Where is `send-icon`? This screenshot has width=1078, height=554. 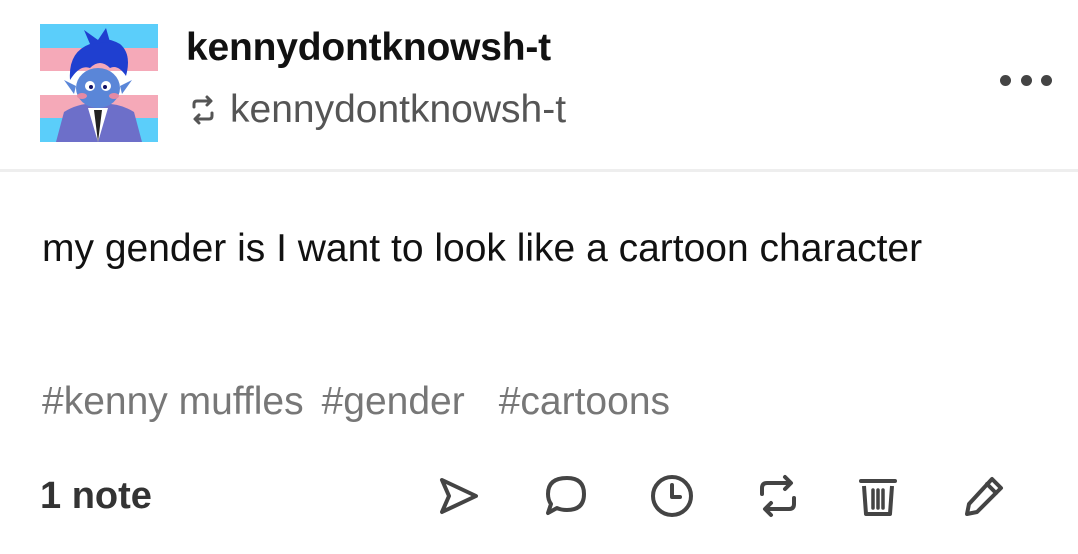 send-icon is located at coordinates (458, 496).